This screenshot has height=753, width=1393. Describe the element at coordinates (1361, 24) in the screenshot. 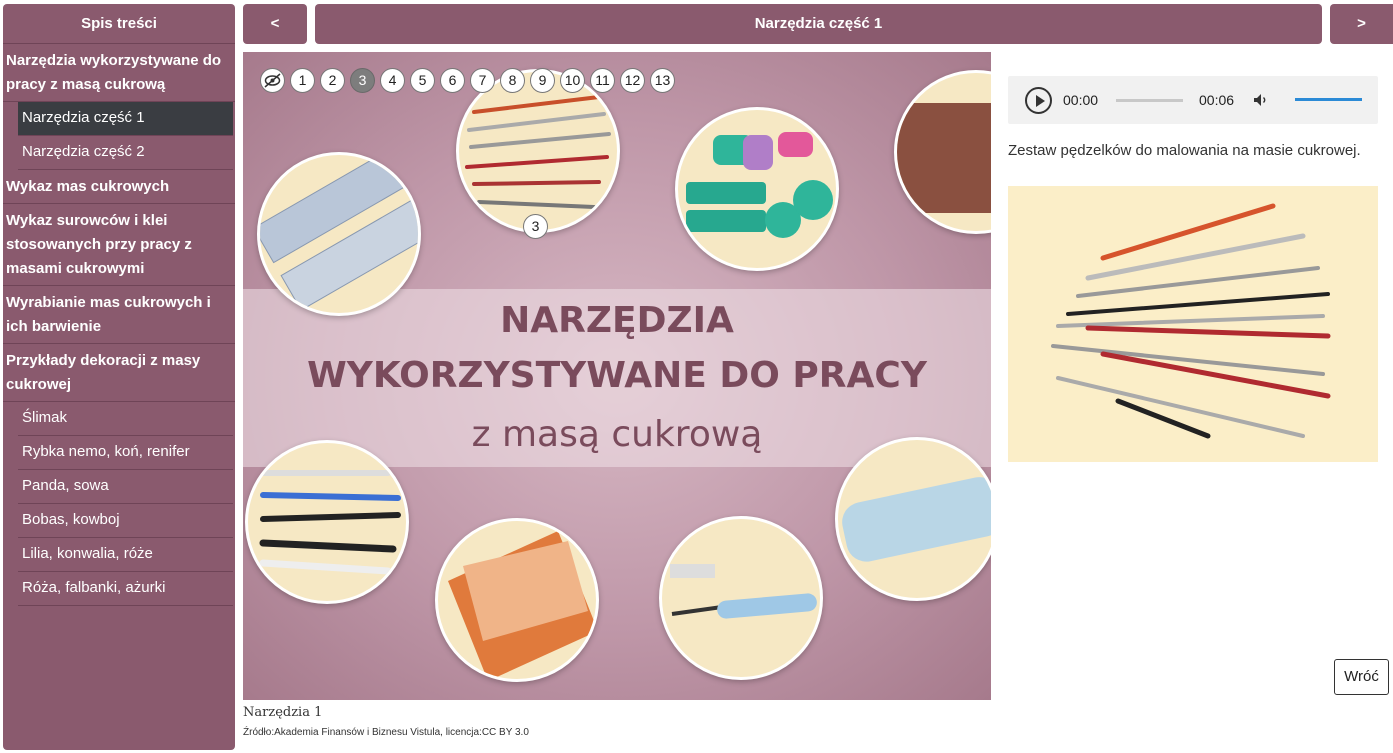

I see `next-page-button: >` at that location.